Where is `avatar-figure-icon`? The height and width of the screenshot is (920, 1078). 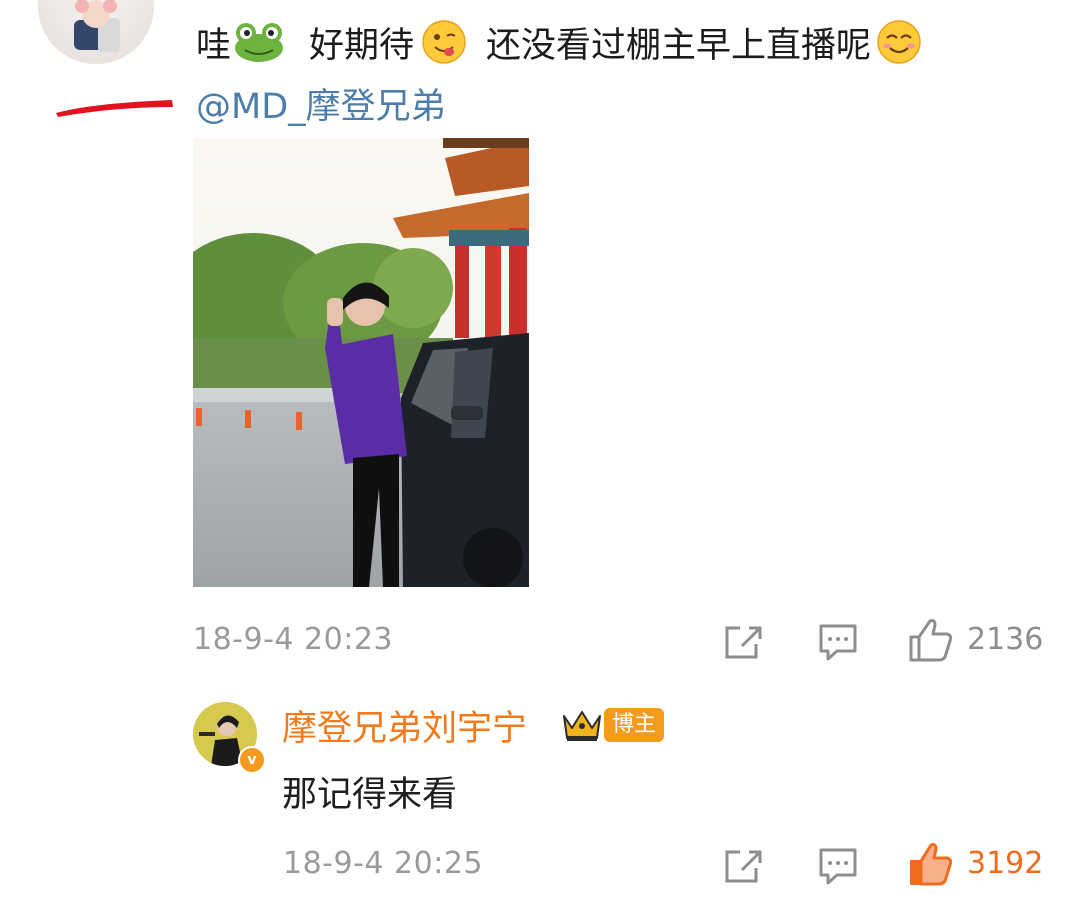
avatar-figure-icon is located at coordinates (97, 26).